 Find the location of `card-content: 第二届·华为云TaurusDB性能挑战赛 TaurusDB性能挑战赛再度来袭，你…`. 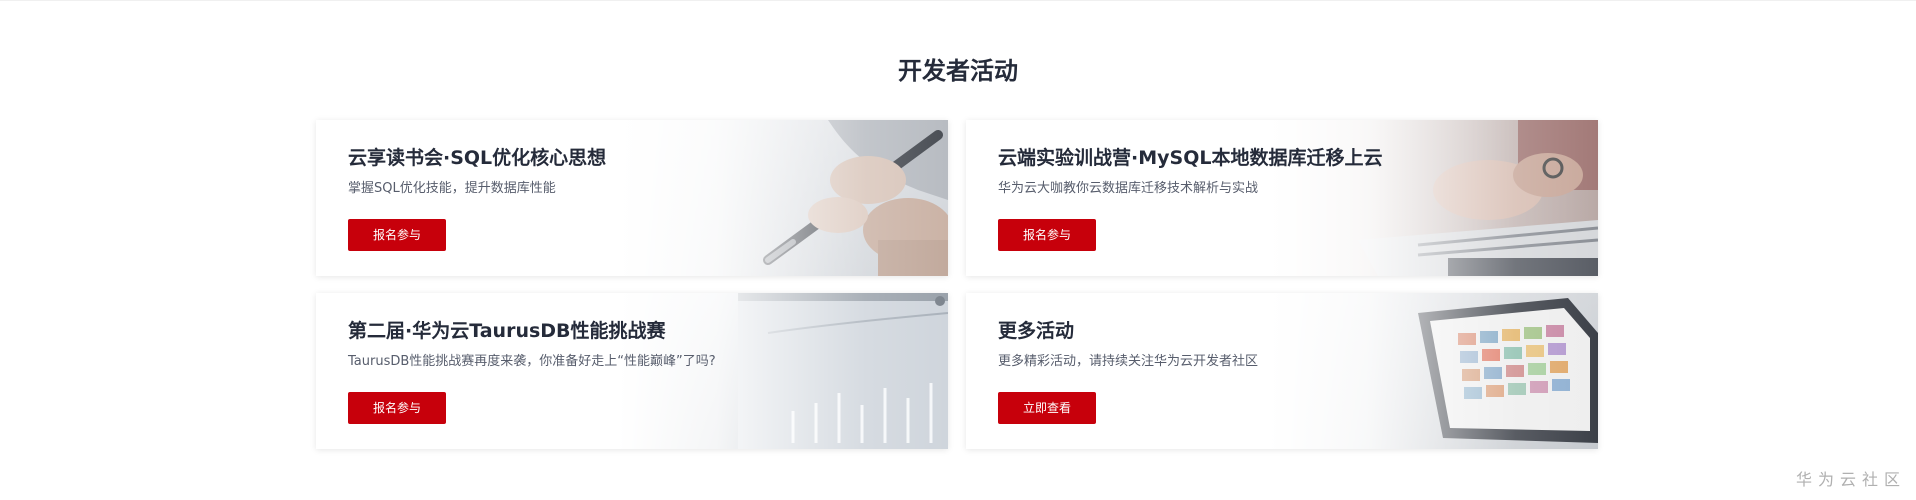

card-content: 第二届·华为云TaurusDB性能挑战赛 TaurusDB性能挑战赛再度来袭，你… is located at coordinates (638, 371).